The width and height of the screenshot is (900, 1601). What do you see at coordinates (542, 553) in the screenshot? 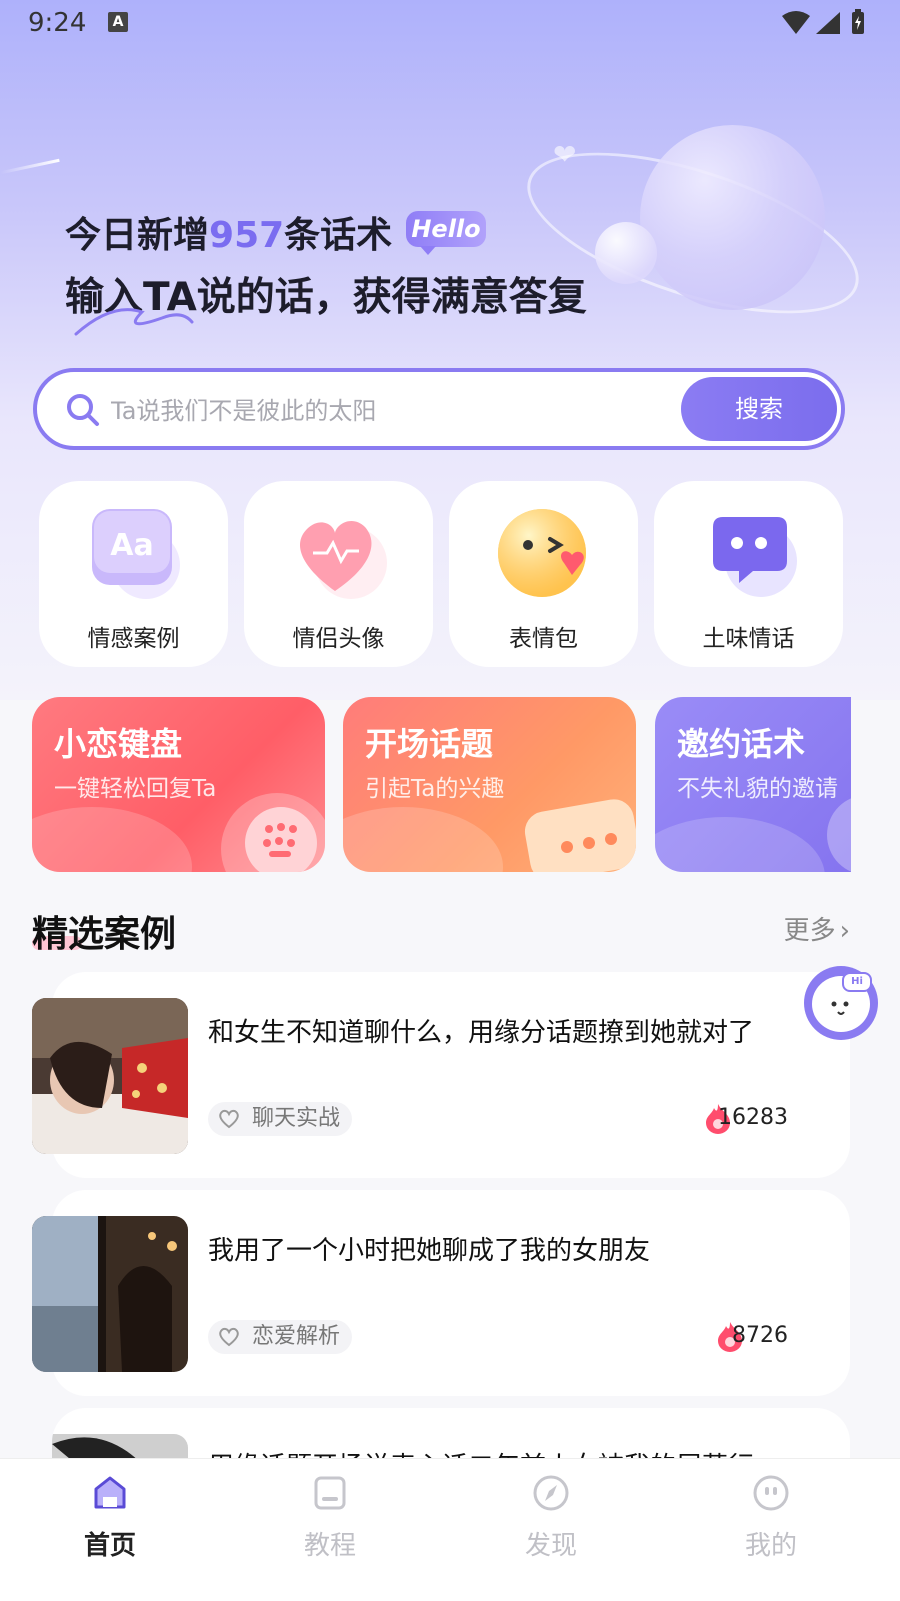
I see `wink-emoji-icon` at bounding box center [542, 553].